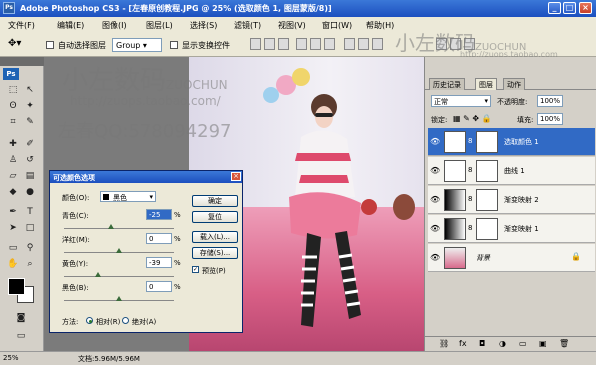 The height and width of the screenshot is (365, 596). What do you see at coordinates (159, 238) in the screenshot?
I see `magenta-input: 0` at bounding box center [159, 238].